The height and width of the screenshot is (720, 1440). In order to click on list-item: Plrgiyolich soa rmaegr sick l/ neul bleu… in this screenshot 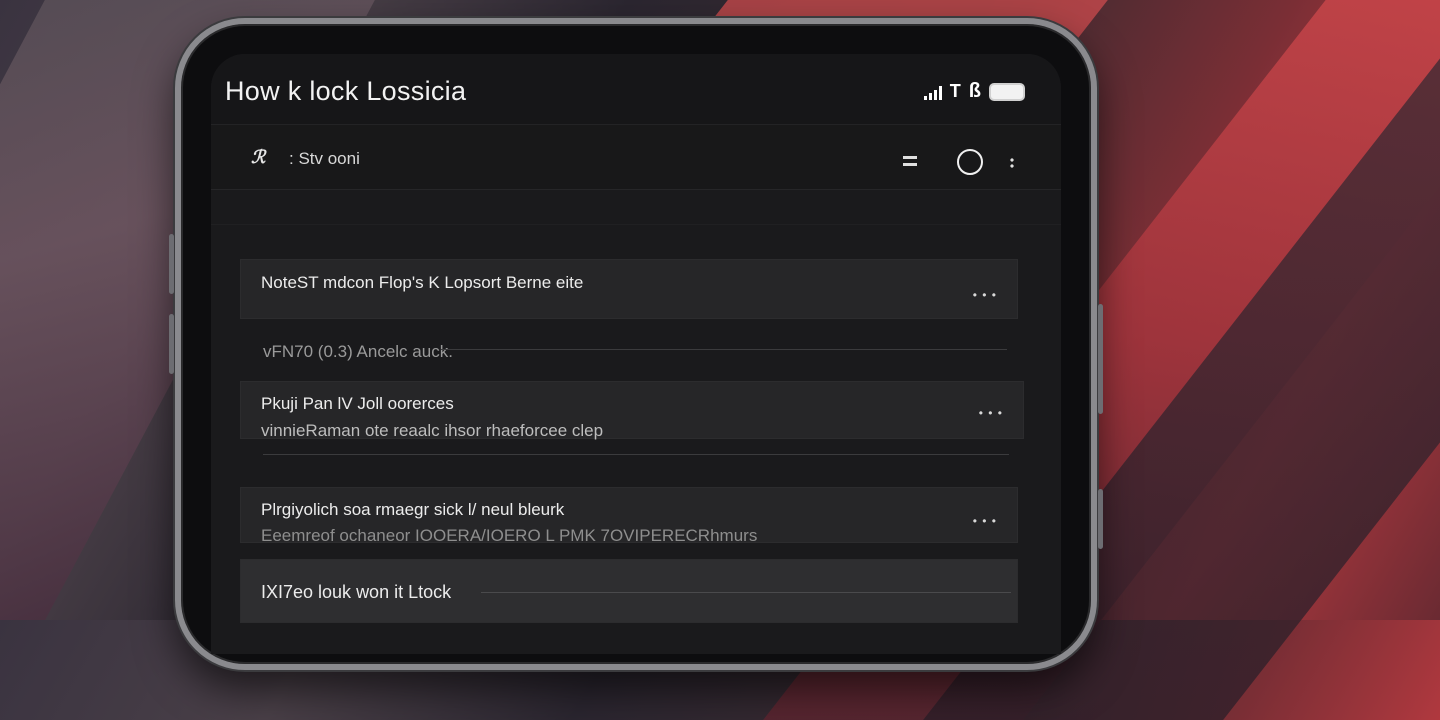, I will do `click(629, 516)`.